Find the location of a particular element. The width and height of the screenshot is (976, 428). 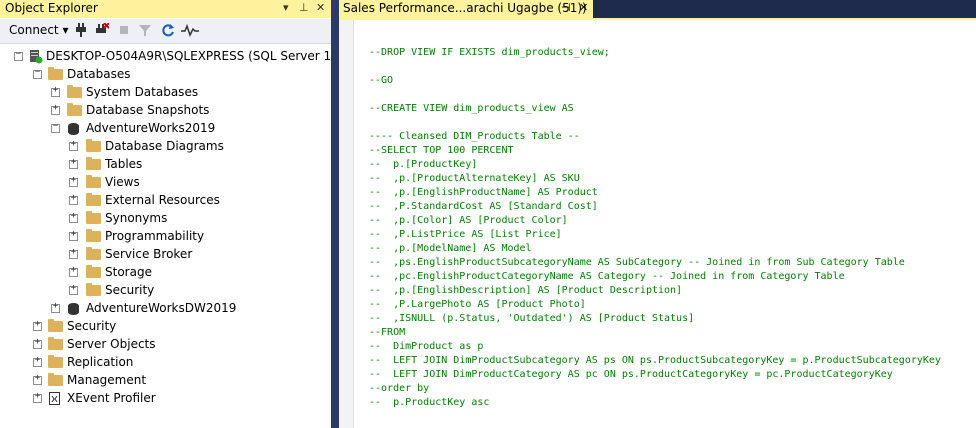

tree-node-label: Security is located at coordinates (130, 290).